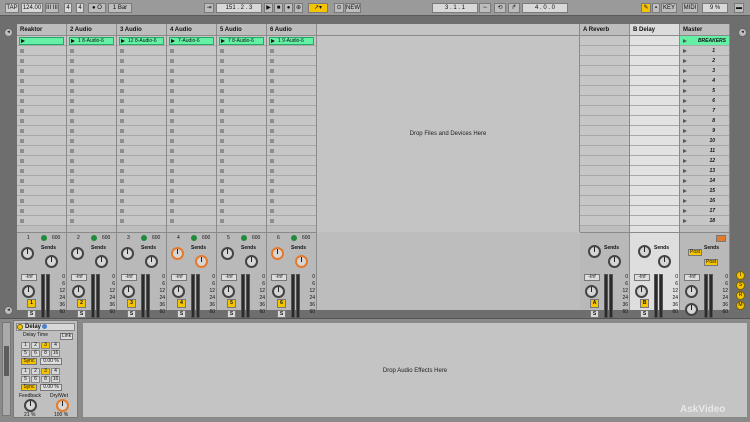 Image resolution: width=750 pixels, height=422 pixels. I want to click on scene-slot: 5, so click(704, 91).